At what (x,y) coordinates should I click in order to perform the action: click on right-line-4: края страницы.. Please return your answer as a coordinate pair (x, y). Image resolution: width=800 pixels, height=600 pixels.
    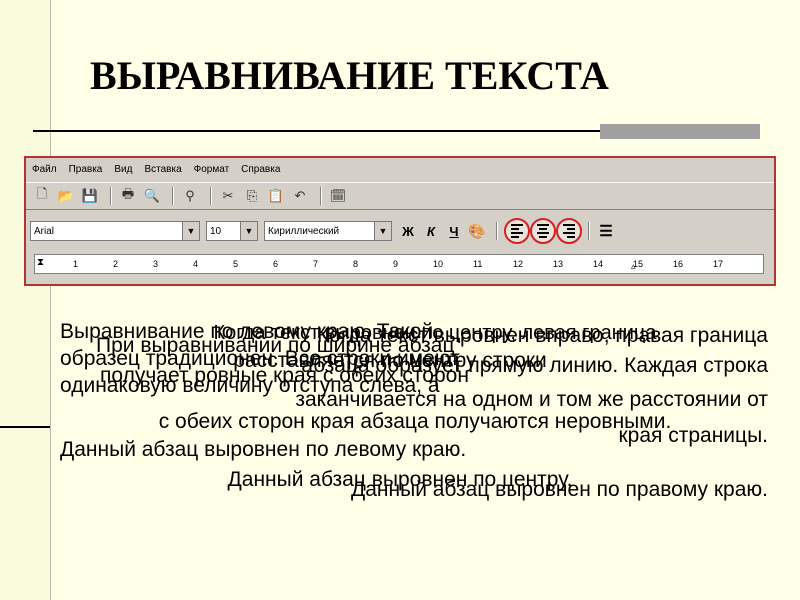
    Looking at the image, I should click on (693, 435).